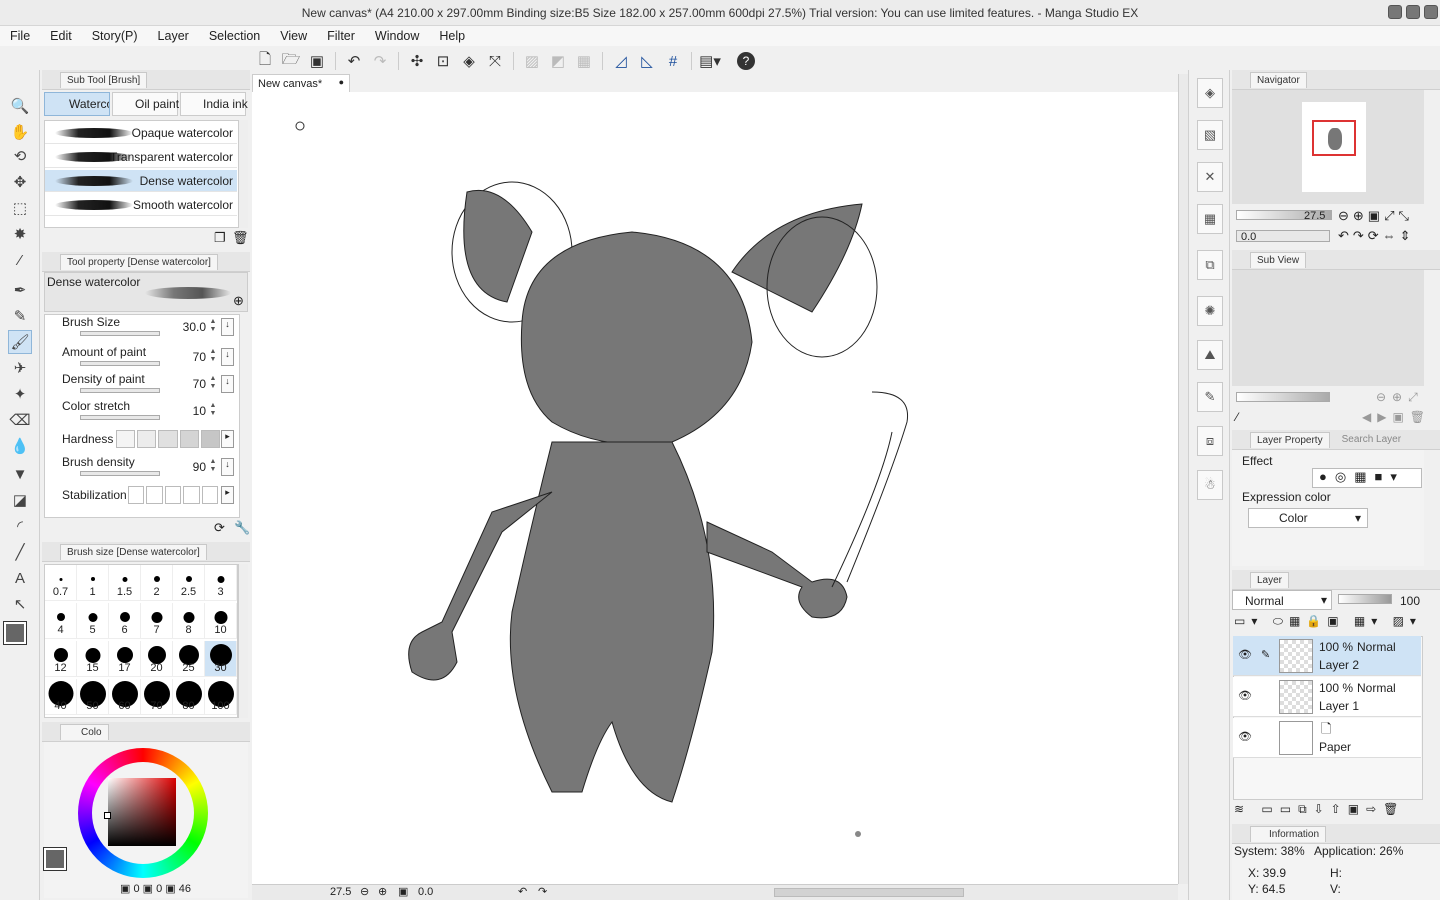  I want to click on maximize-icon, so click(1413, 12).